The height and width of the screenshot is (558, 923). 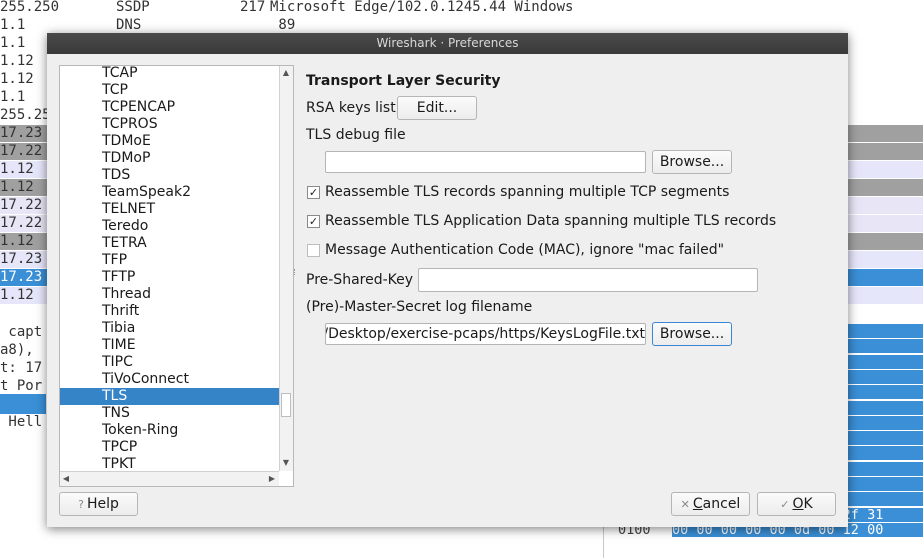 I want to click on protocol-item: TCPENCAP, so click(x=169, y=107).